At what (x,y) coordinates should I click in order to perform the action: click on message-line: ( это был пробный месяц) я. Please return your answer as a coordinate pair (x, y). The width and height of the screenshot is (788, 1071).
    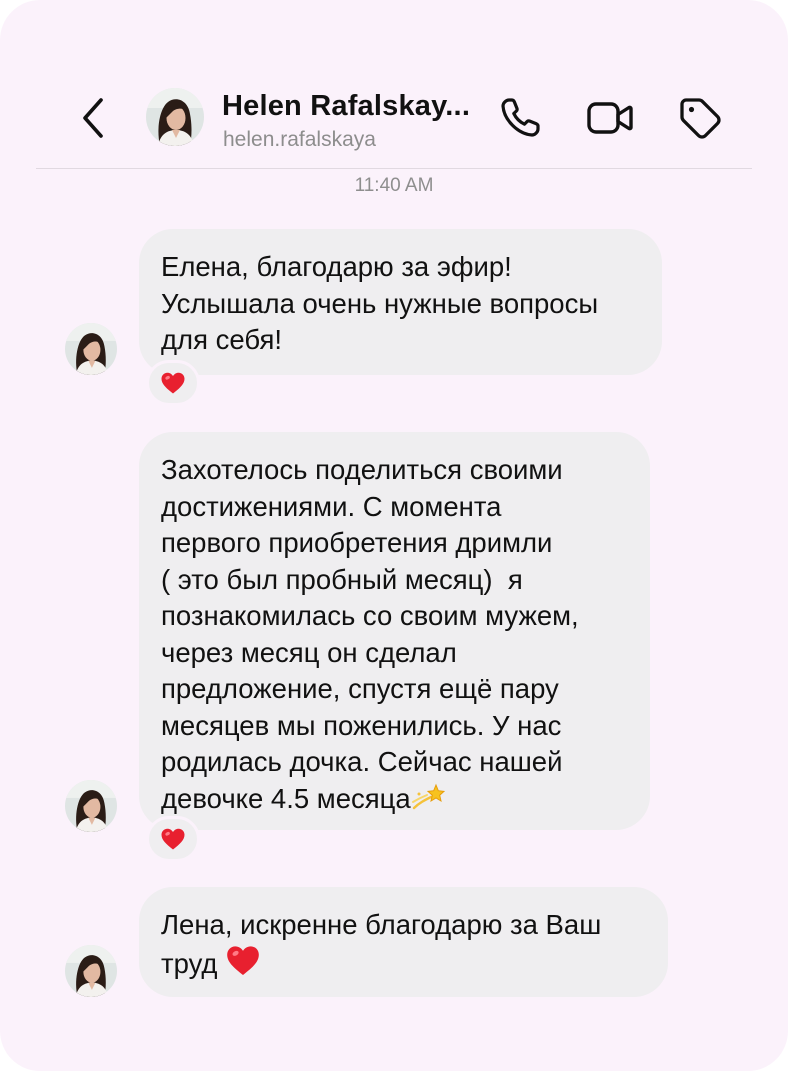
    Looking at the image, I should click on (342, 579).